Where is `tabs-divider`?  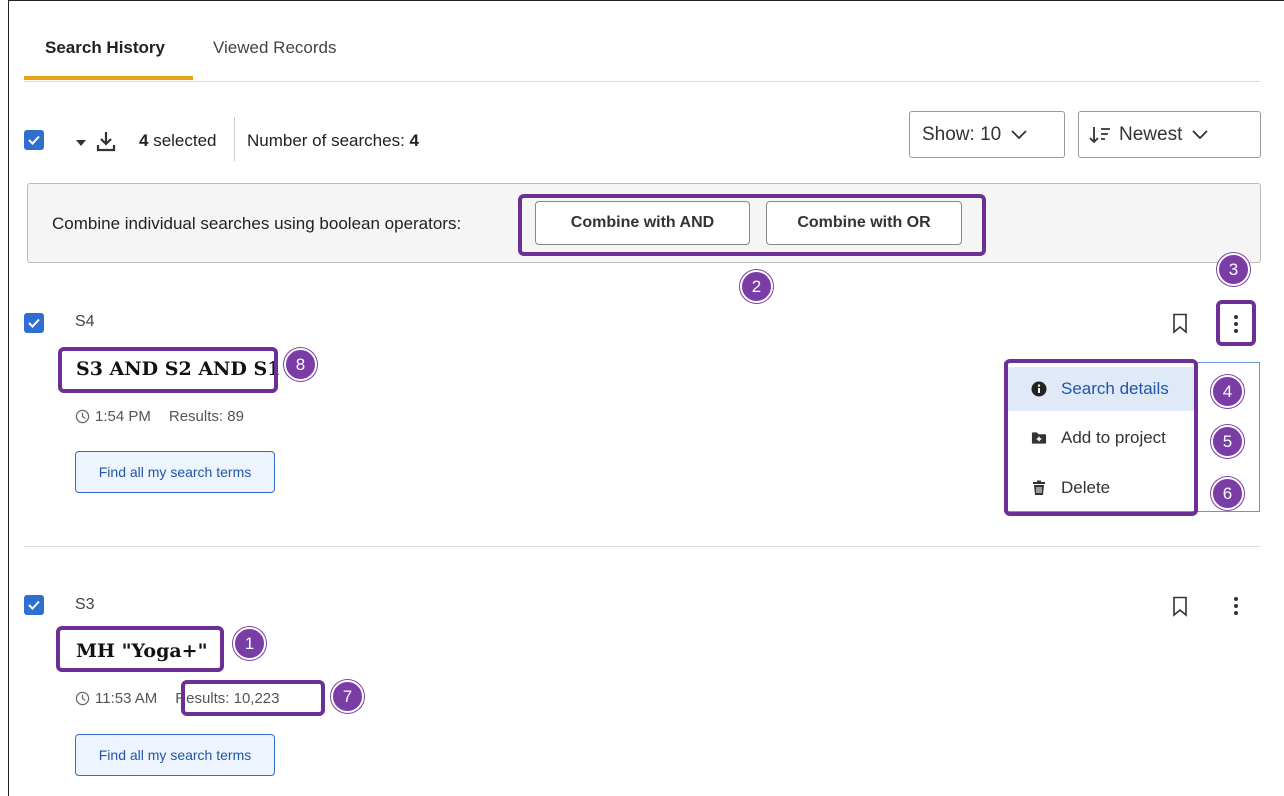
tabs-divider is located at coordinates (642, 81).